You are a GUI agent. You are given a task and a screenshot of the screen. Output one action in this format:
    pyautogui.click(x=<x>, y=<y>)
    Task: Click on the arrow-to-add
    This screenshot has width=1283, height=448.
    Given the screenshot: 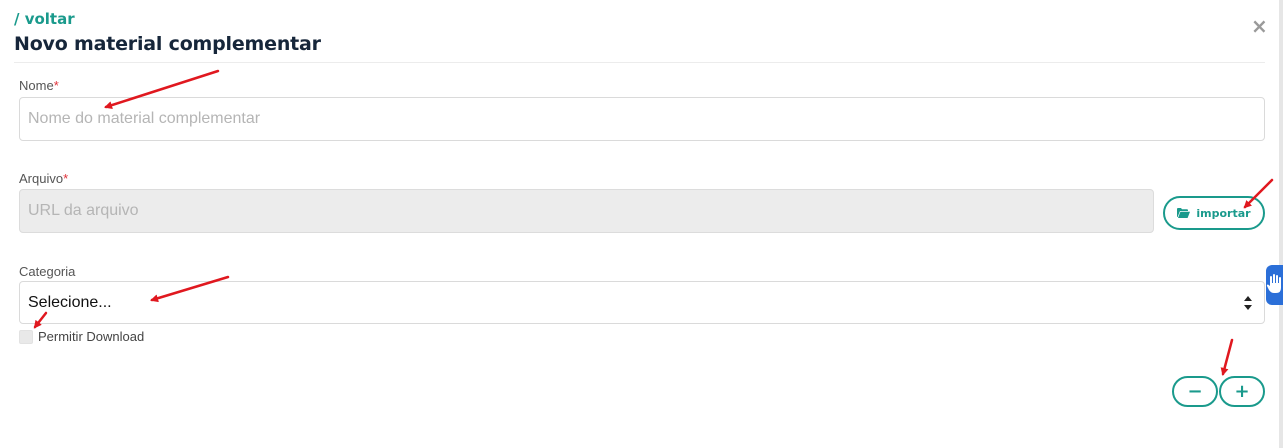 What is the action you would take?
    pyautogui.click(x=1227, y=357)
    